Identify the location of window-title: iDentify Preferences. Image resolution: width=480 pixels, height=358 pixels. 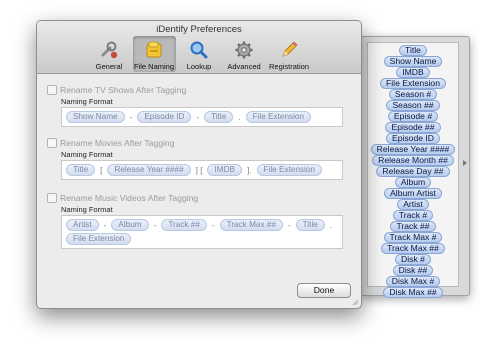
(199, 29).